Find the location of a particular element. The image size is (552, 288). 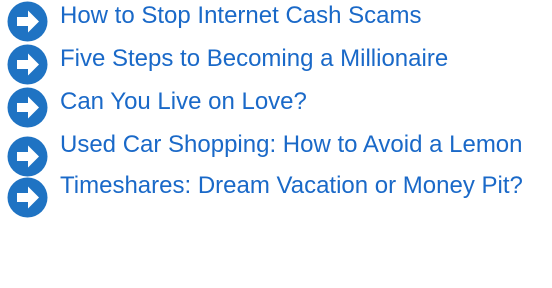

list-item: Five Steps to Becoming a Millionaire is located at coordinates (276, 64).